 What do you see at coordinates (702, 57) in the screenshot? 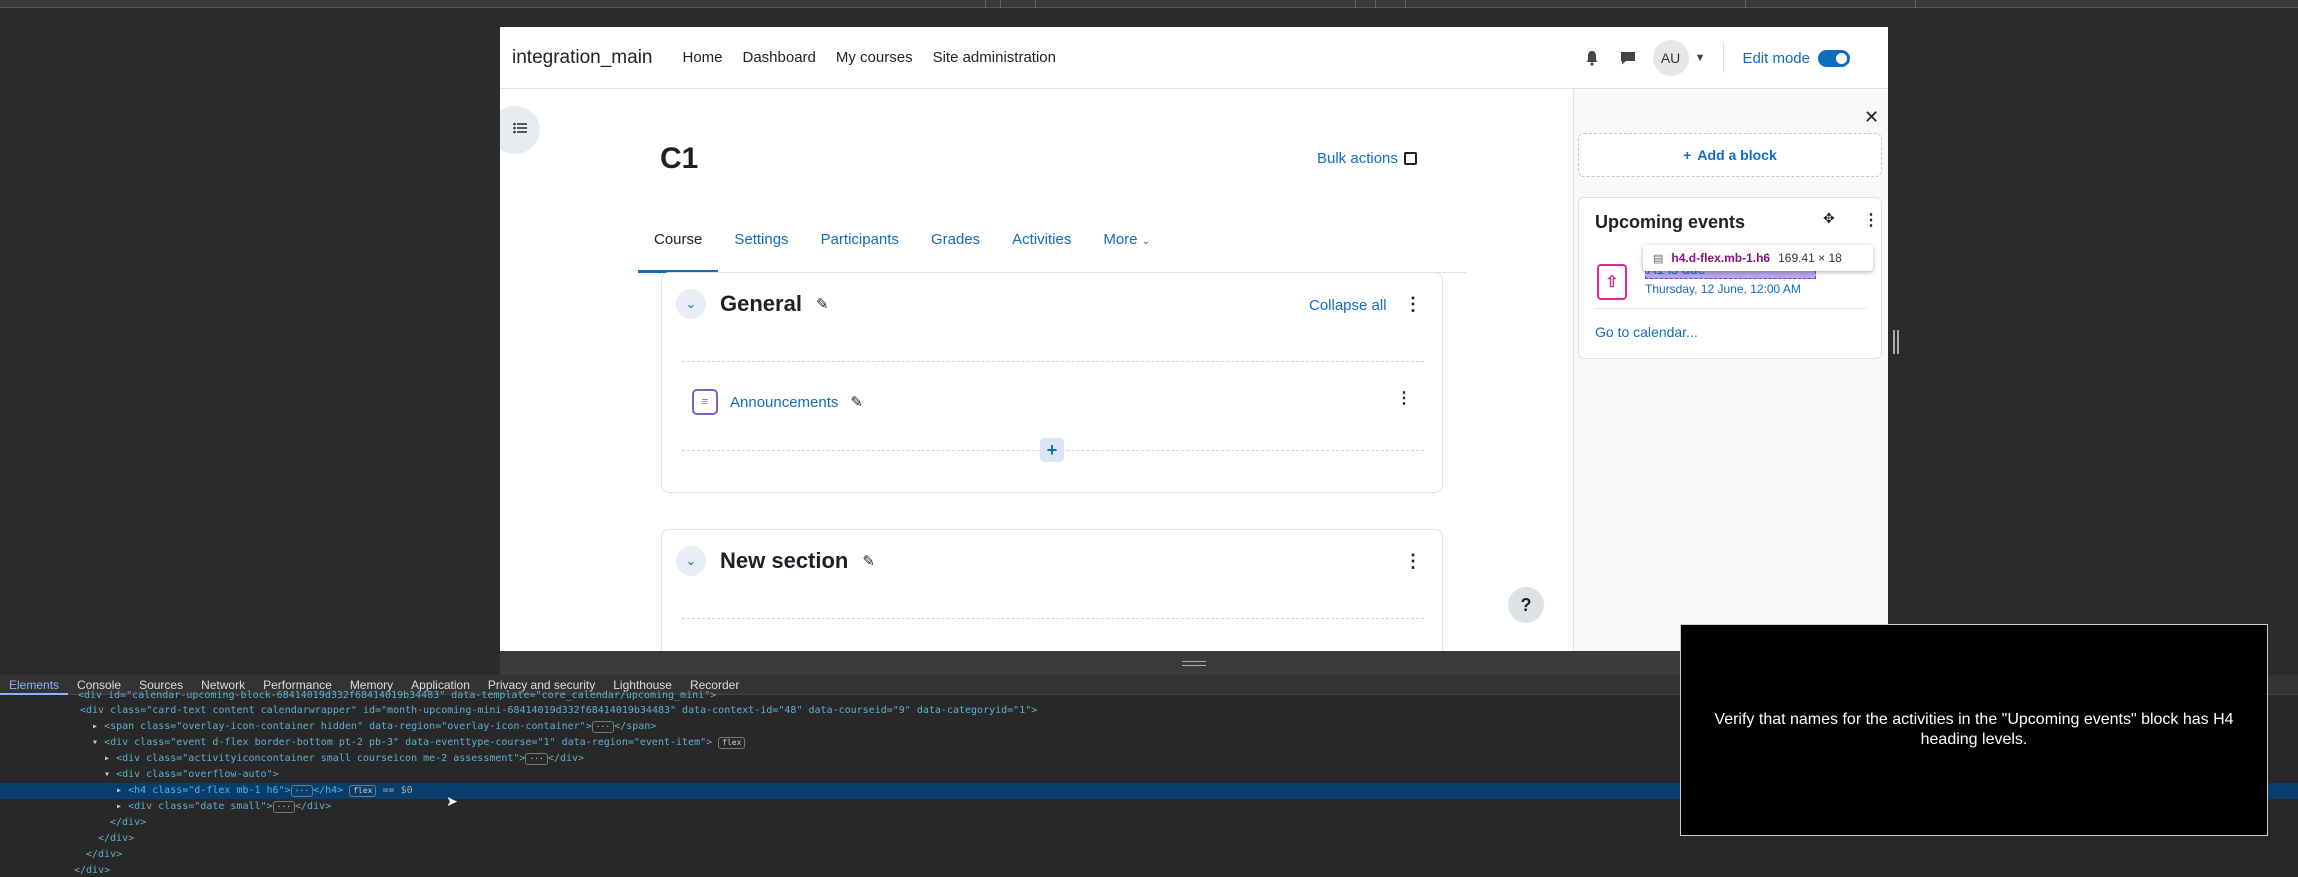
I see `nav-home: Home` at bounding box center [702, 57].